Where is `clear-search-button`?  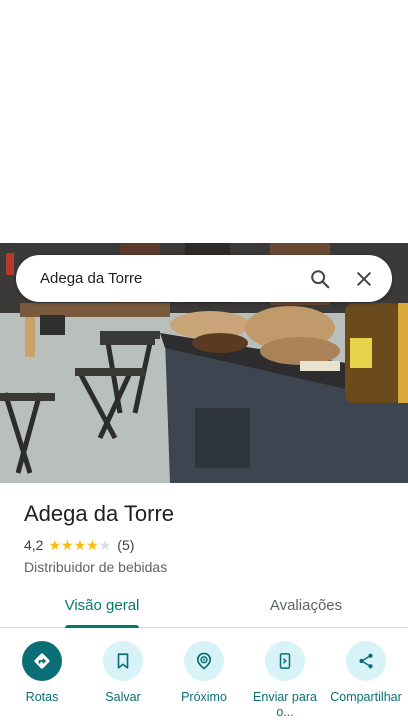 clear-search-button is located at coordinates (364, 279).